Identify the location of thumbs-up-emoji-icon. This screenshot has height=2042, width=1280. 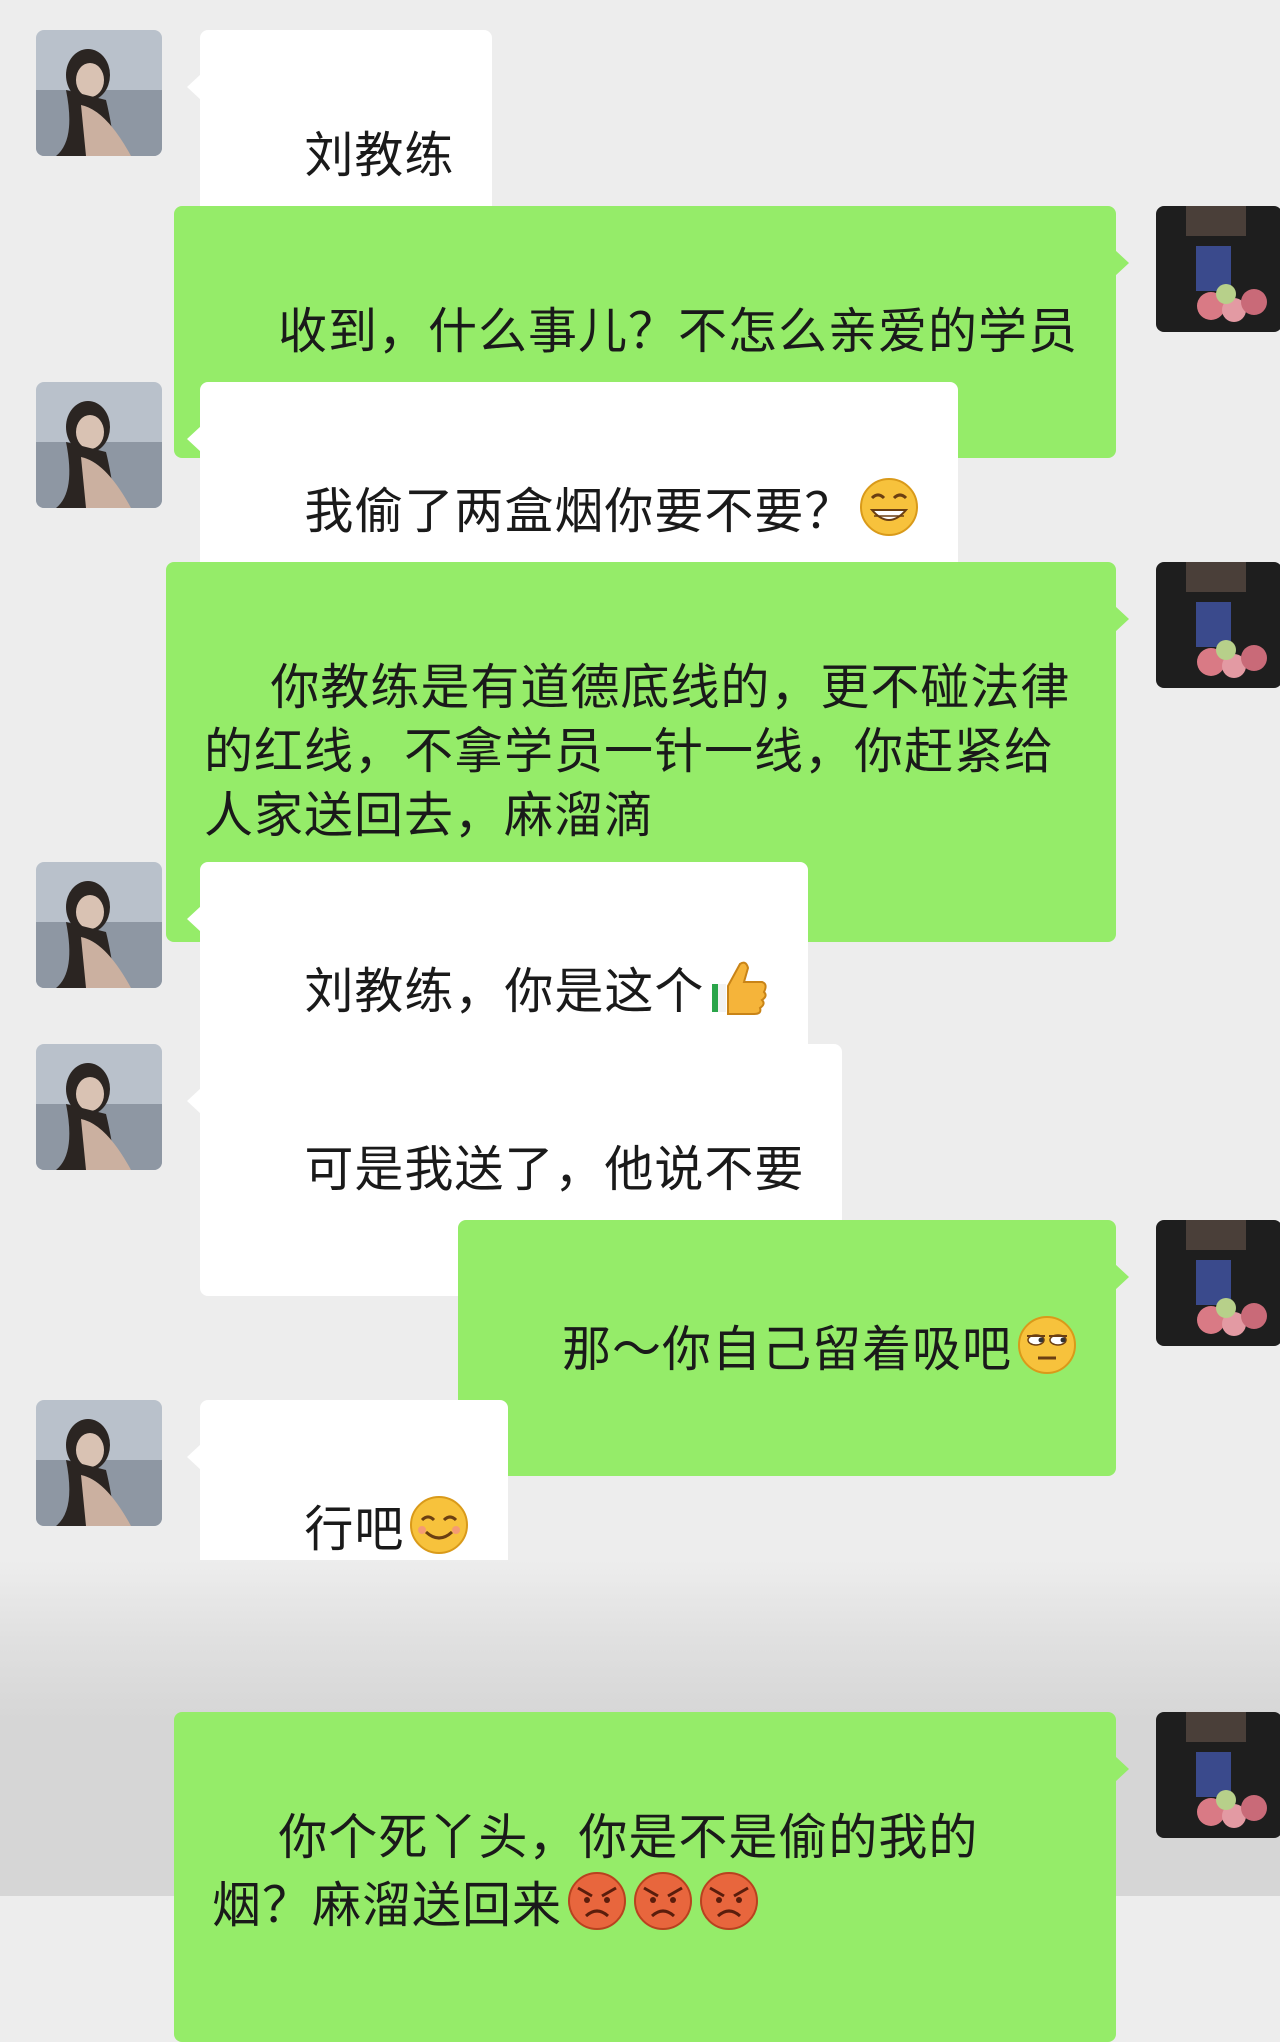
(739, 987).